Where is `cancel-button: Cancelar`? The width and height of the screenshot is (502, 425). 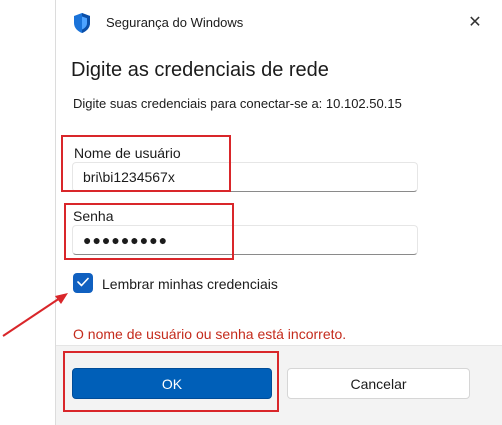 cancel-button: Cancelar is located at coordinates (378, 383).